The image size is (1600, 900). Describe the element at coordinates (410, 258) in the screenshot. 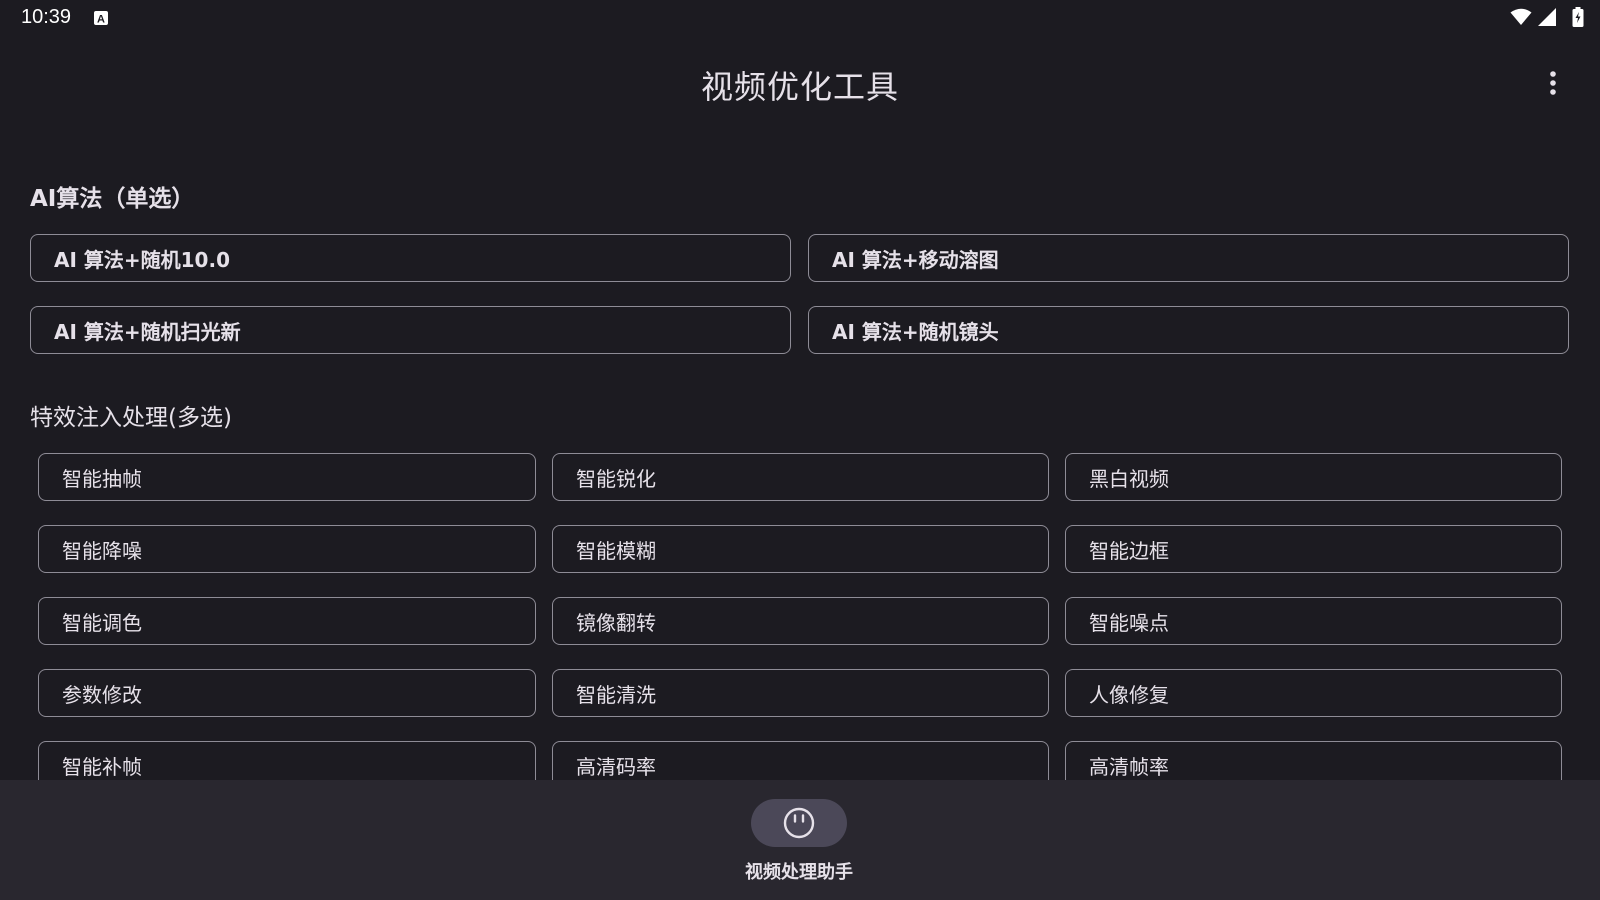

I see `ai-option-random-10: AI 算法+随机10.0` at that location.